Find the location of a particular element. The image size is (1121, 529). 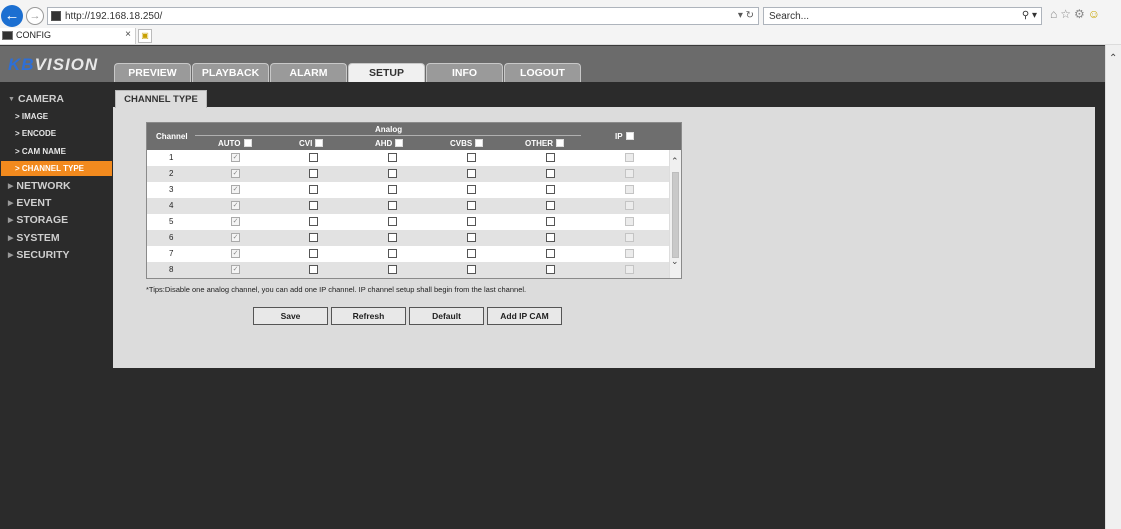

close-icon: × is located at coordinates (128, 34).